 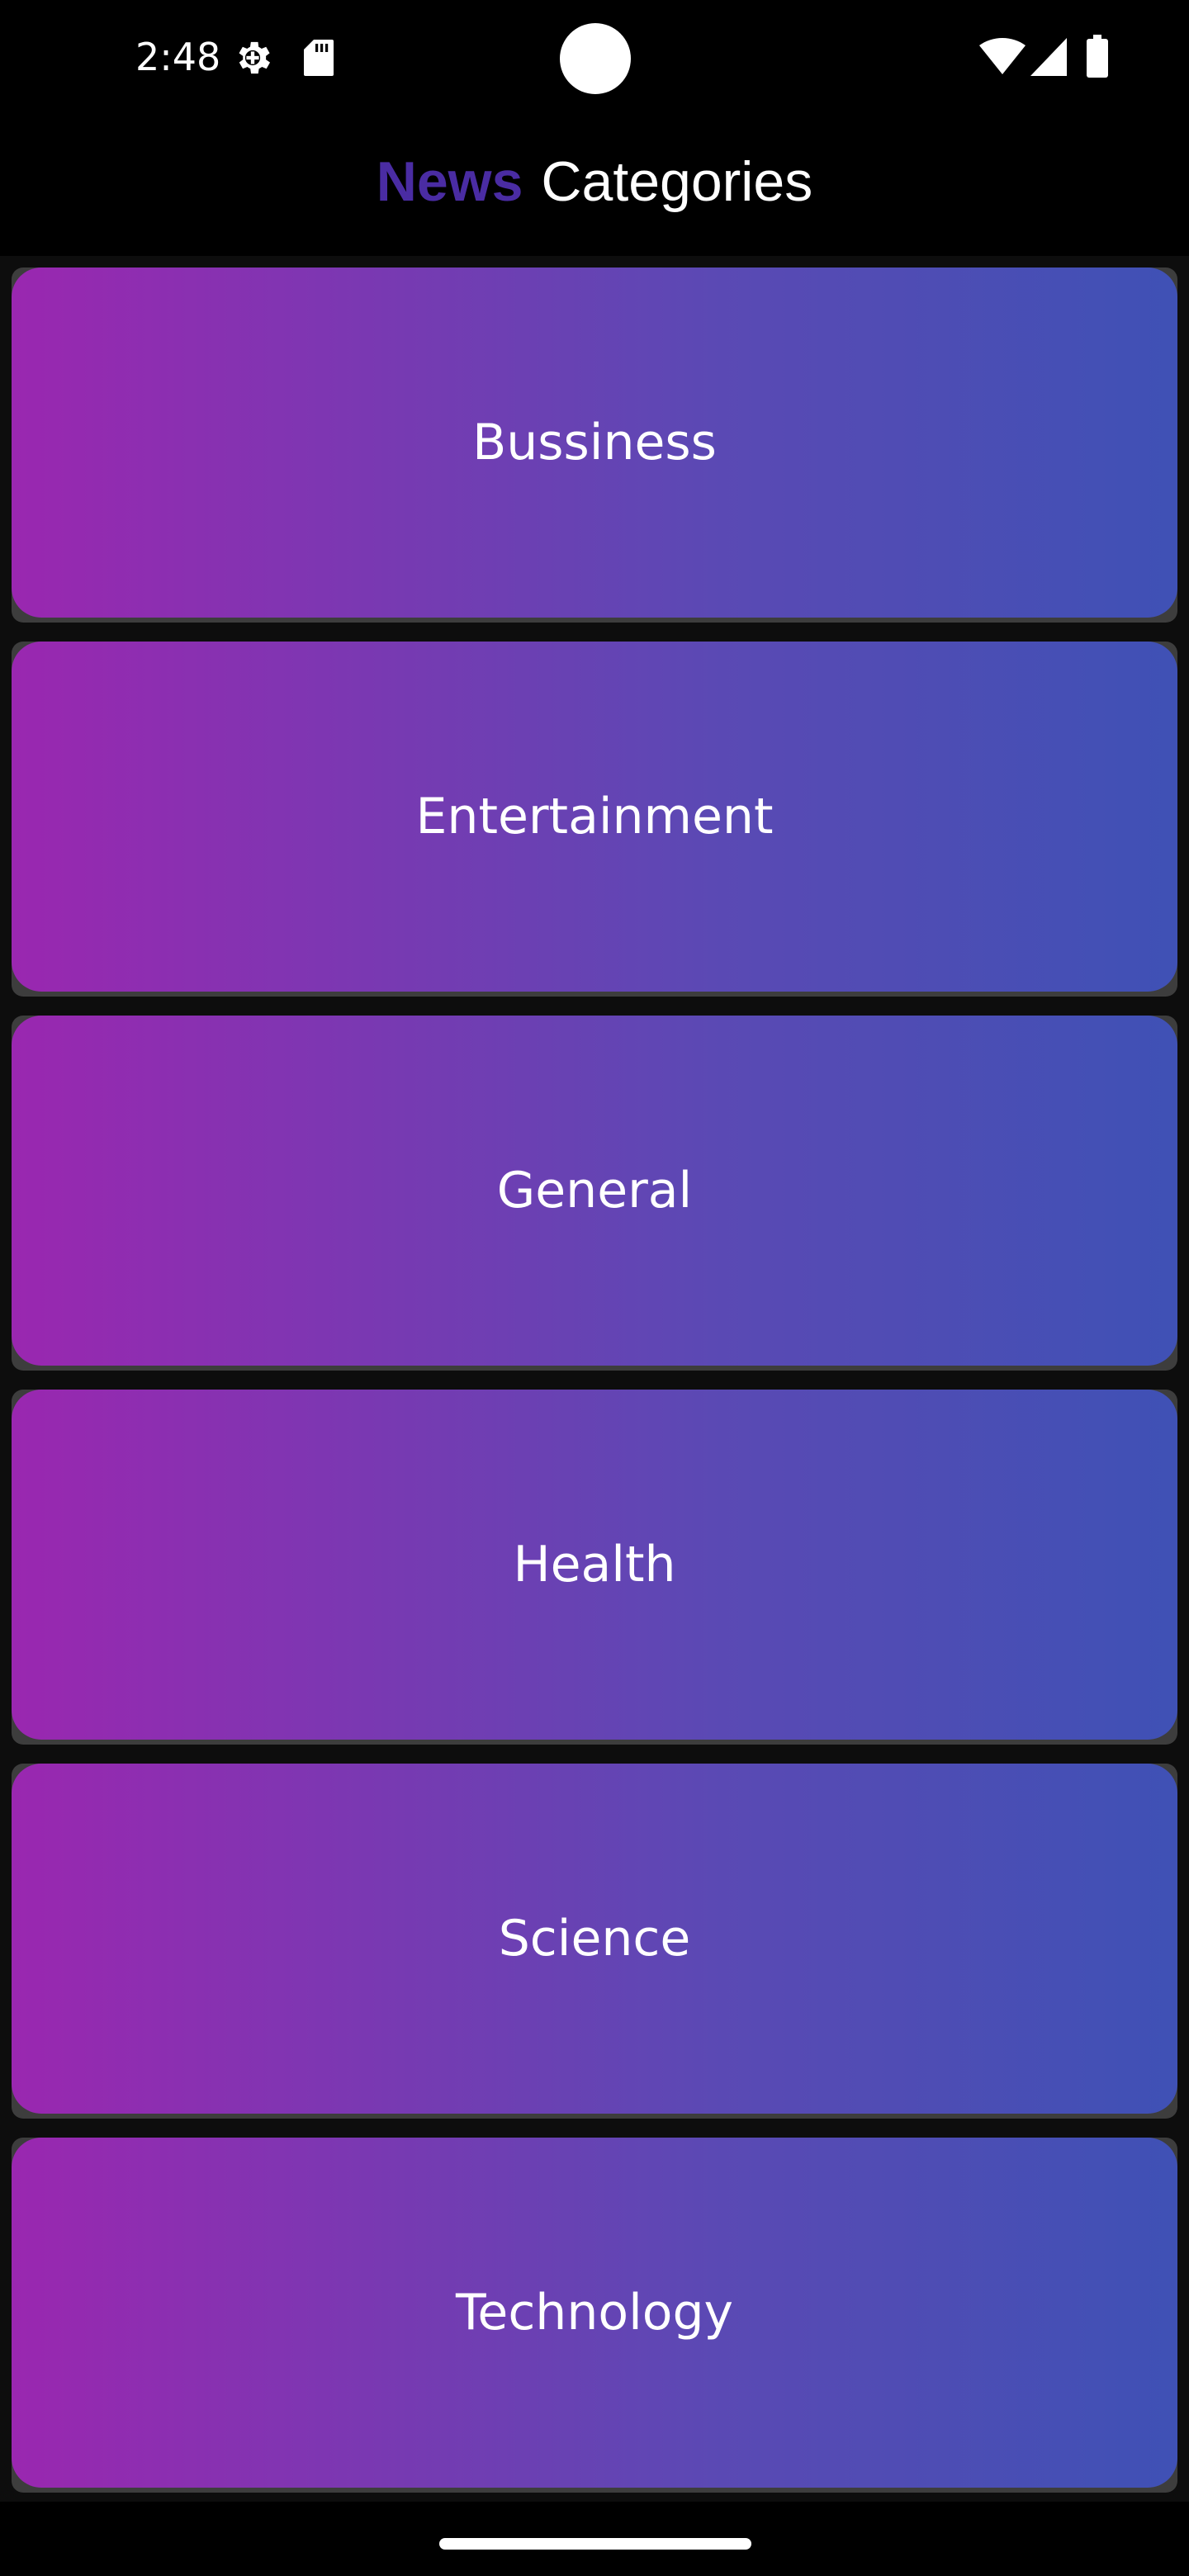 What do you see at coordinates (1097, 56) in the screenshot?
I see `battery-icon` at bounding box center [1097, 56].